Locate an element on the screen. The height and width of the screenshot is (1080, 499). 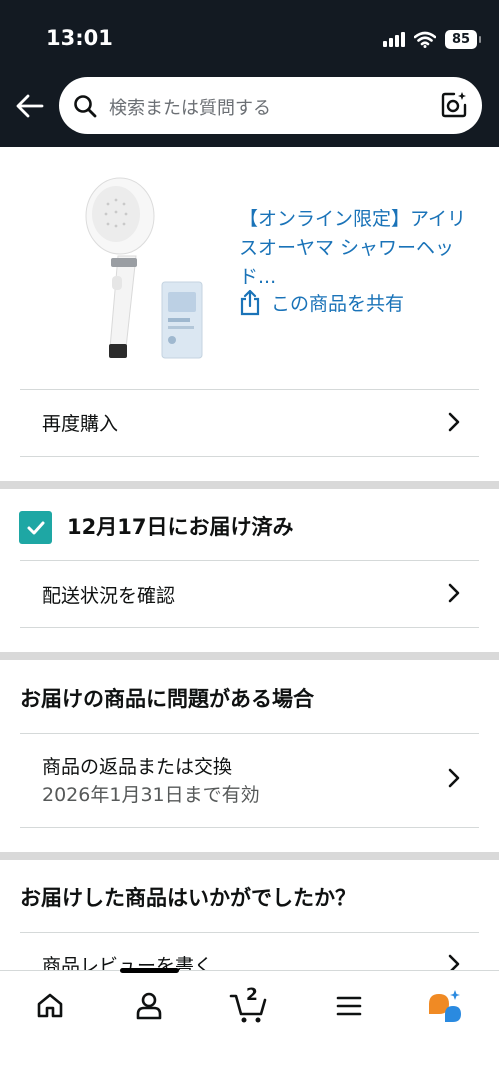
review-section-heading: お届けした商品はいかがでしたか？ is located at coordinates (188, 898).